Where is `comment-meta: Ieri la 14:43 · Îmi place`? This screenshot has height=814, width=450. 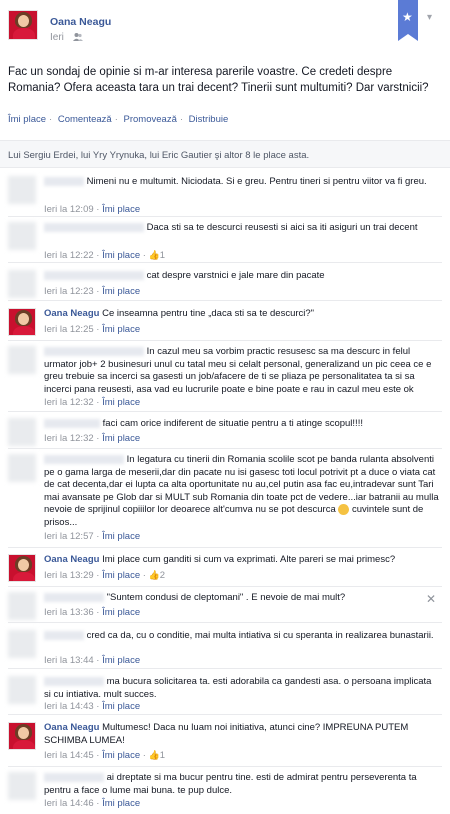 comment-meta: Ieri la 14:43 · Îmi place is located at coordinates (92, 706).